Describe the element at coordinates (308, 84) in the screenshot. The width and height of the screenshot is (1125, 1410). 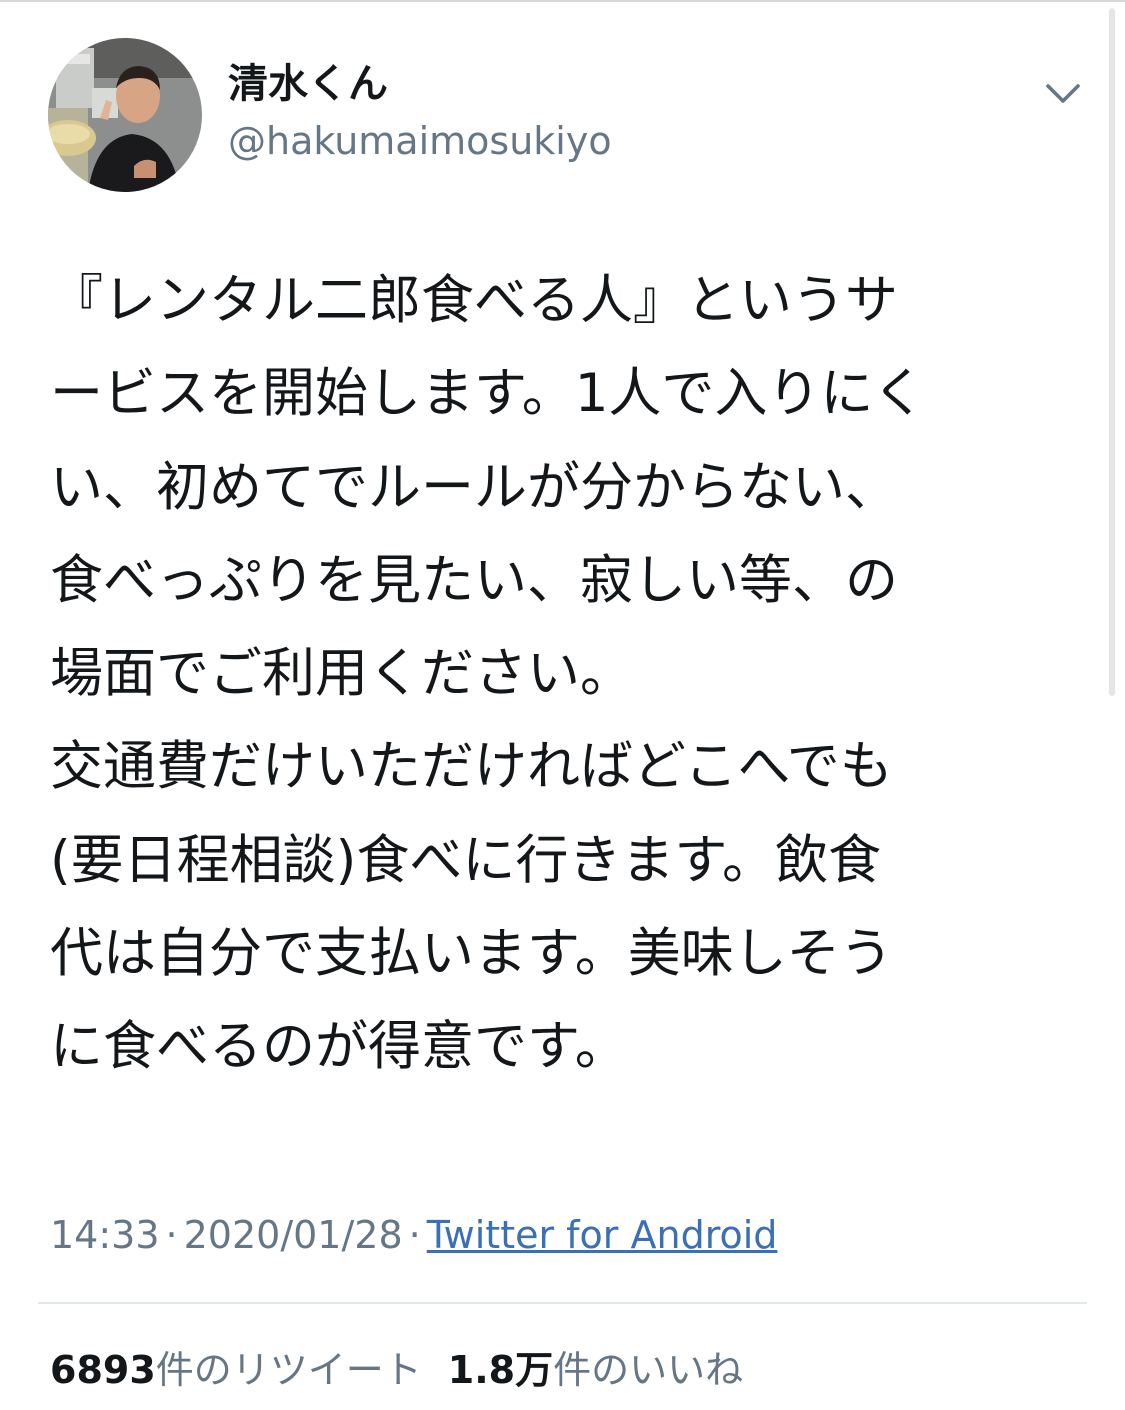
I see `display-name: 清水くん` at that location.